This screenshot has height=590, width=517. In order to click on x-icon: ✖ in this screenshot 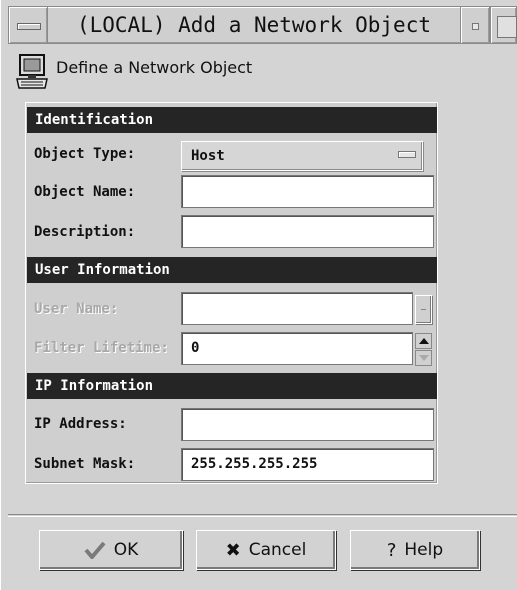, I will do `click(233, 550)`.